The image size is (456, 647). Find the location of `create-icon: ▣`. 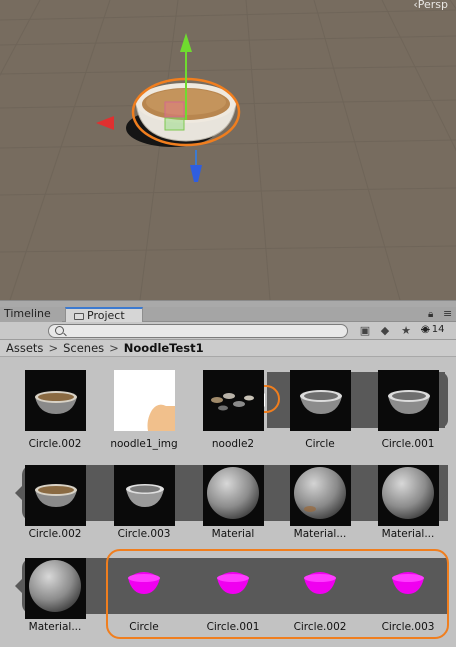

create-icon: ▣ is located at coordinates (365, 331).